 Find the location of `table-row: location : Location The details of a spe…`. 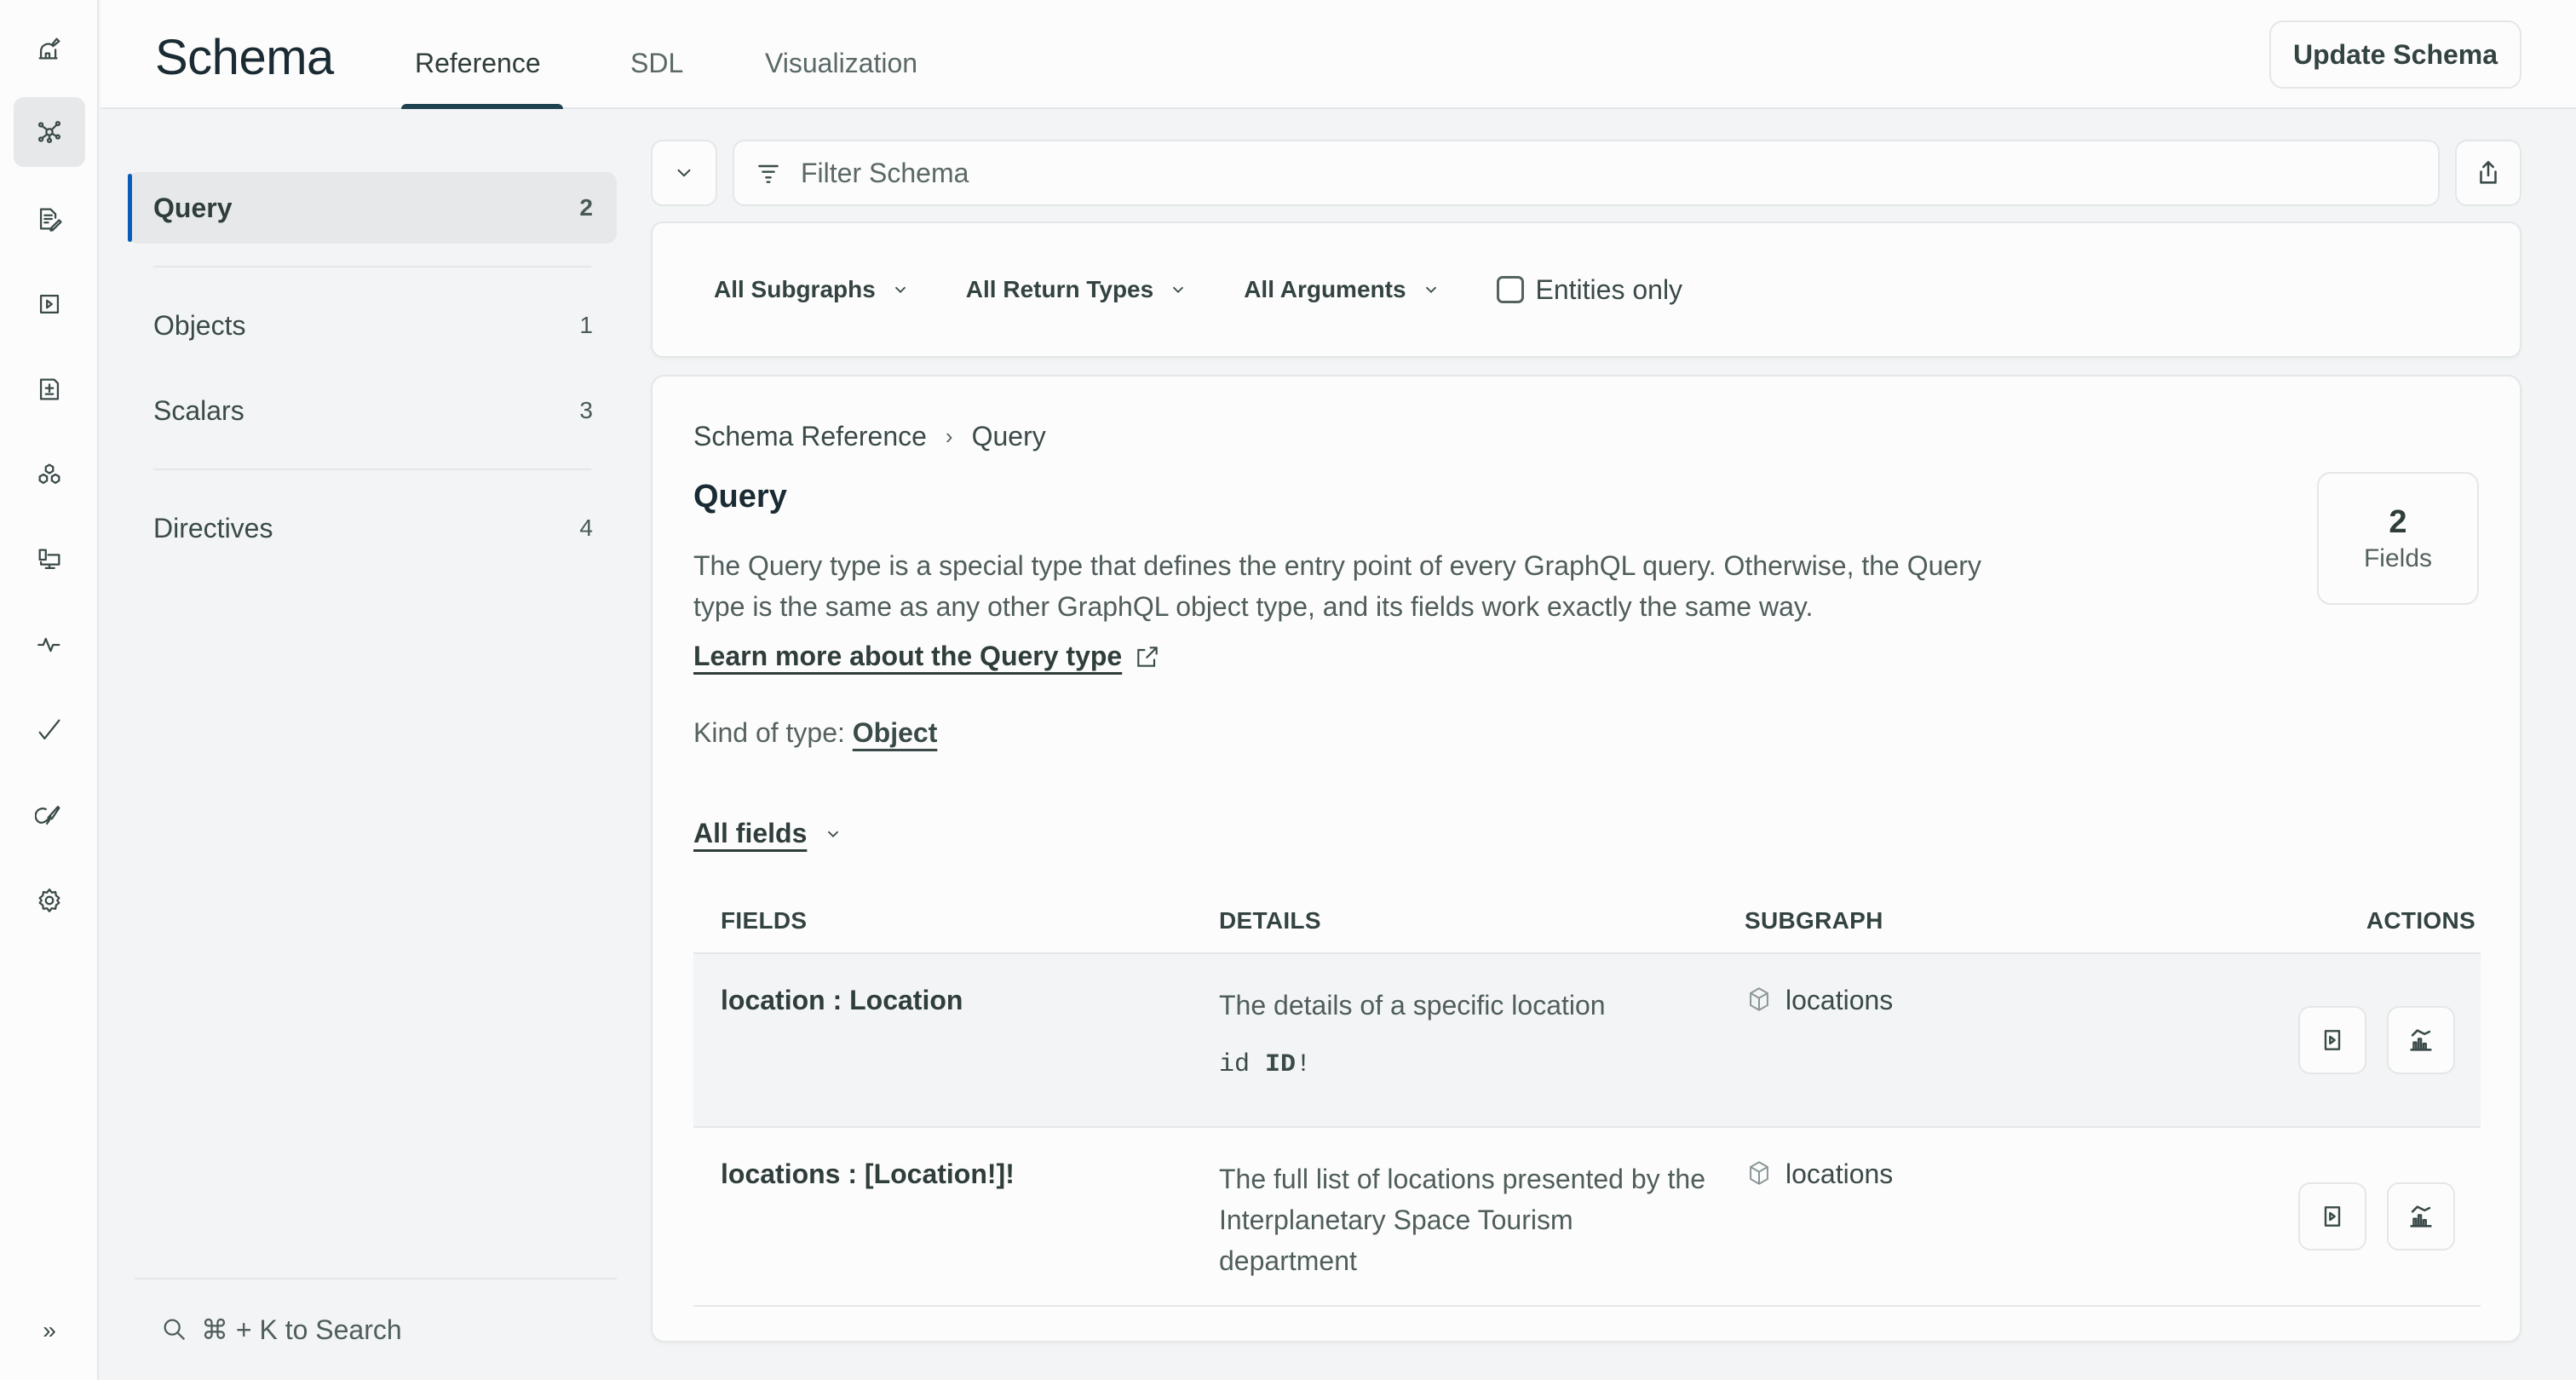

table-row: location : Location The details of a spe… is located at coordinates (1587, 1041).